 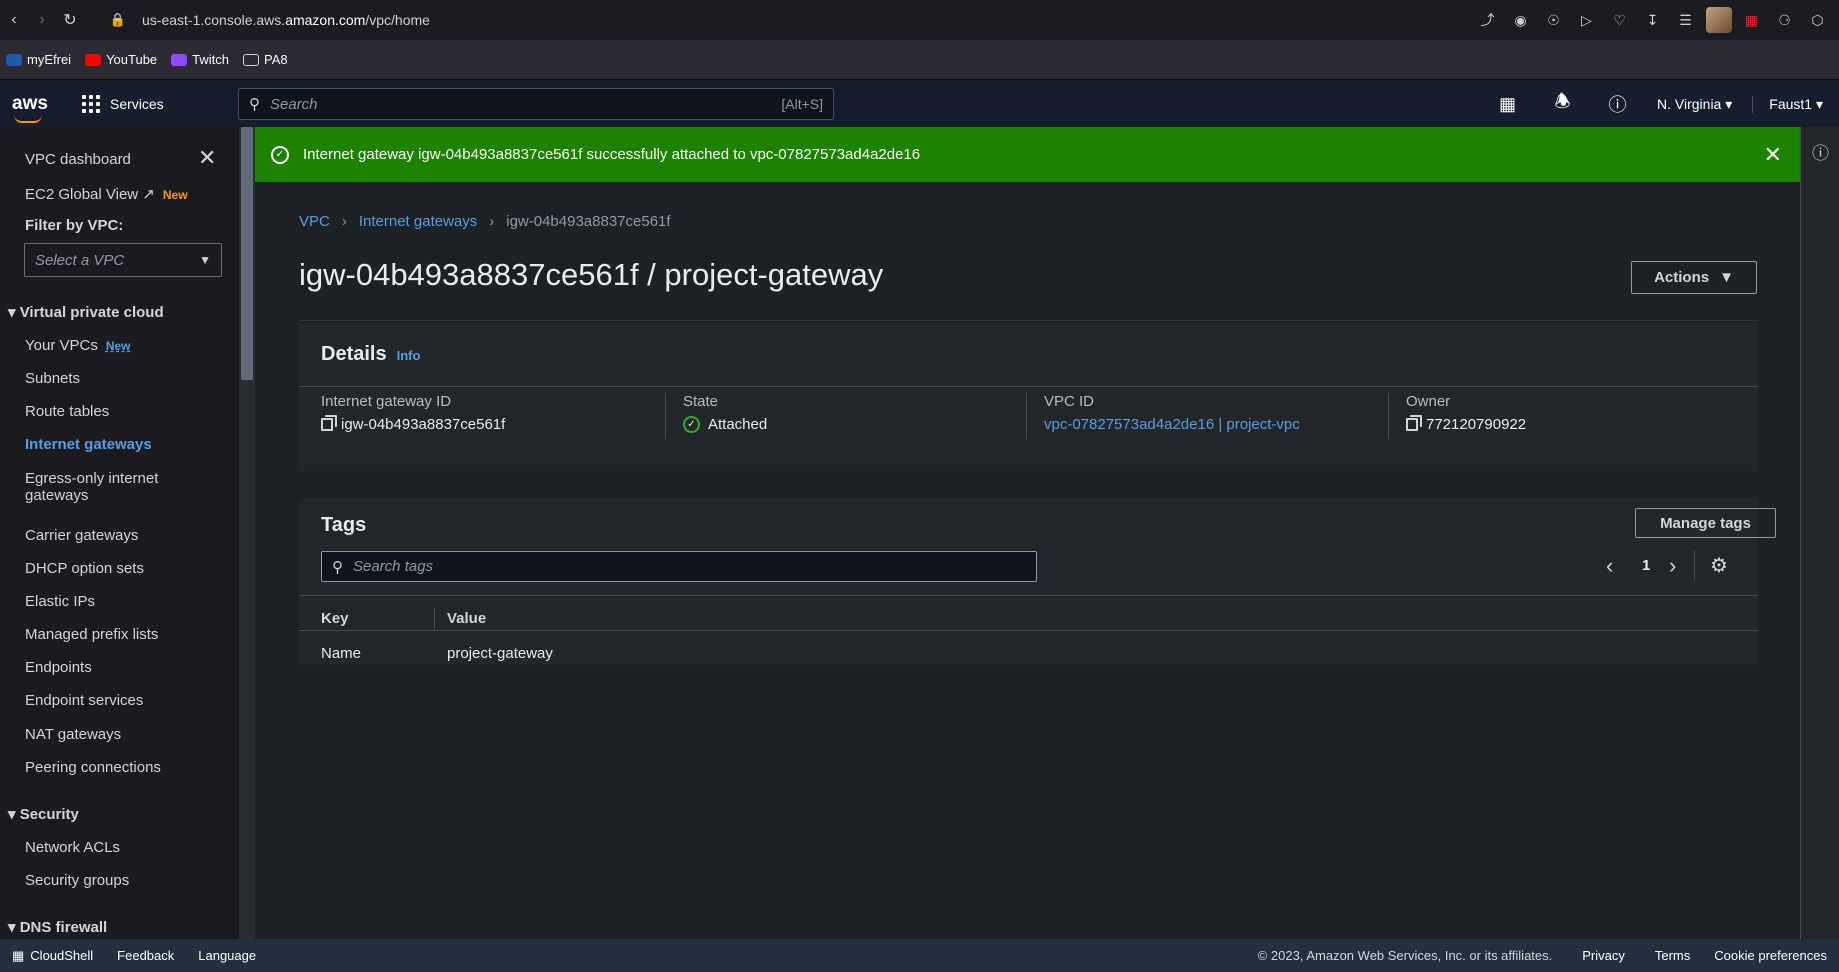 What do you see at coordinates (276, 59) in the screenshot?
I see `bookmark-label: PA8` at bounding box center [276, 59].